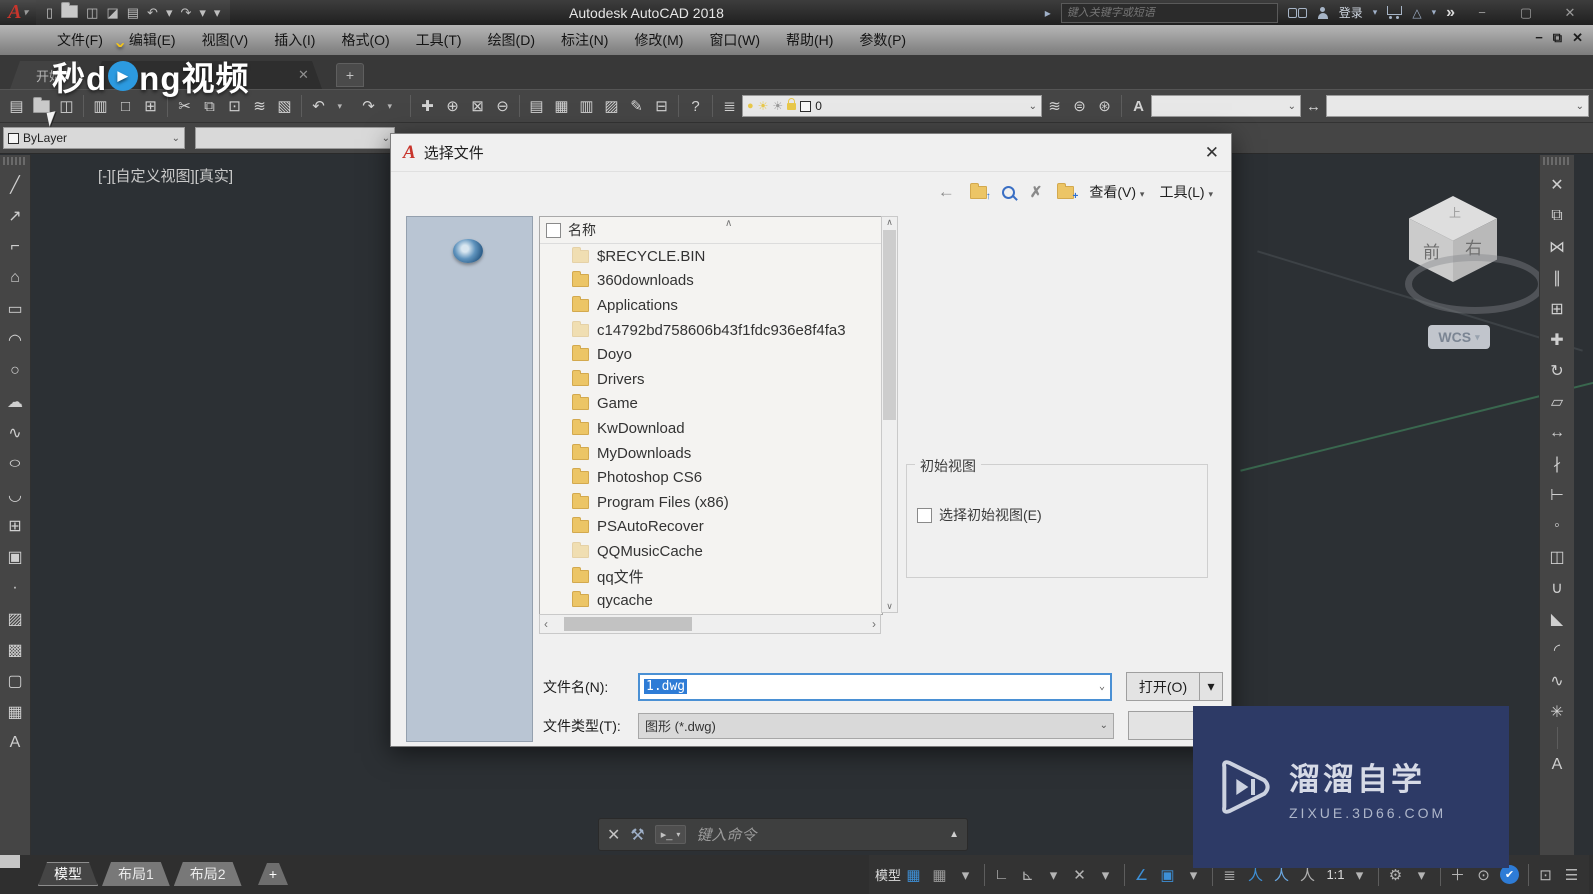 This screenshot has height=894, width=1593. What do you see at coordinates (1351, 12) in the screenshot?
I see `signin-link: 登录` at bounding box center [1351, 12].